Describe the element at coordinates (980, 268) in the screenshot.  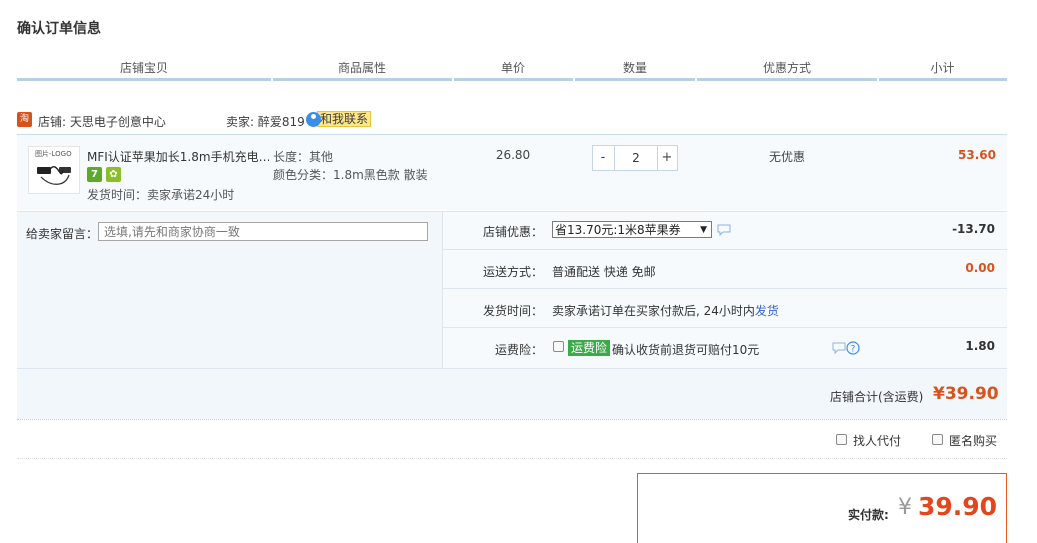
I see `shipping-amount: 0.00` at that location.